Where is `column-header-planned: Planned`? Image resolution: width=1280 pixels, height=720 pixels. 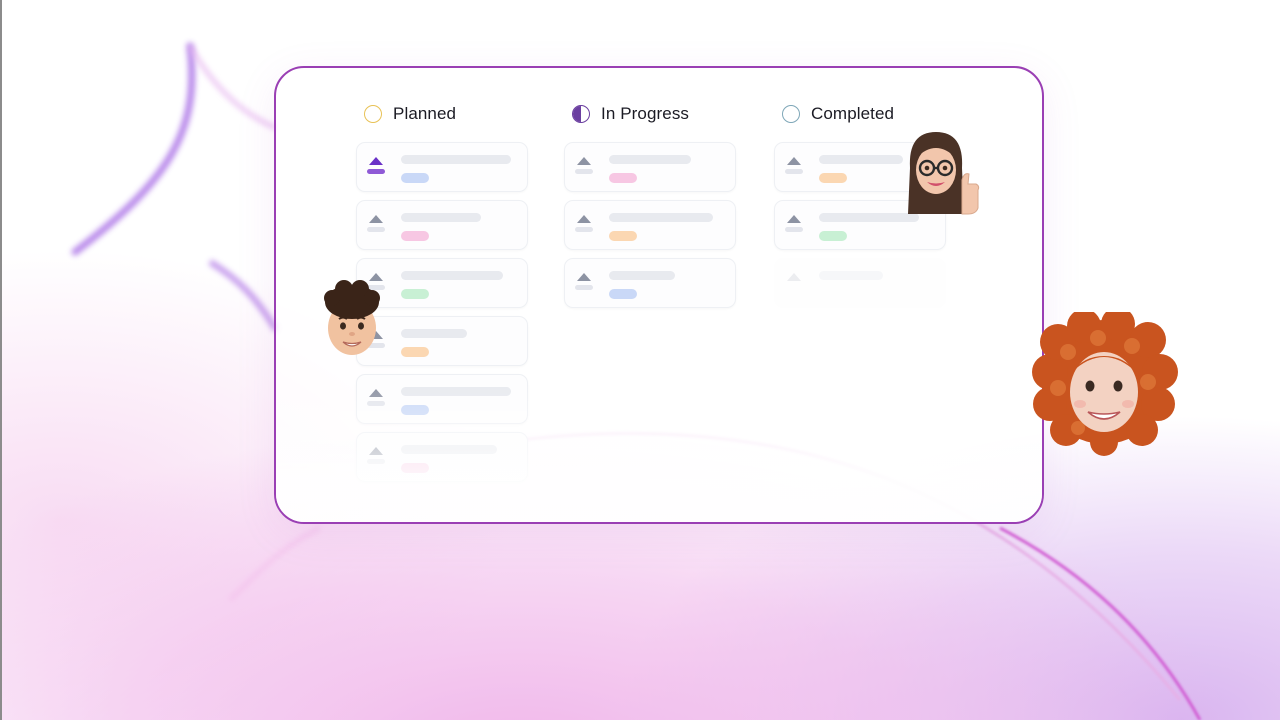 column-header-planned: Planned is located at coordinates (448, 114).